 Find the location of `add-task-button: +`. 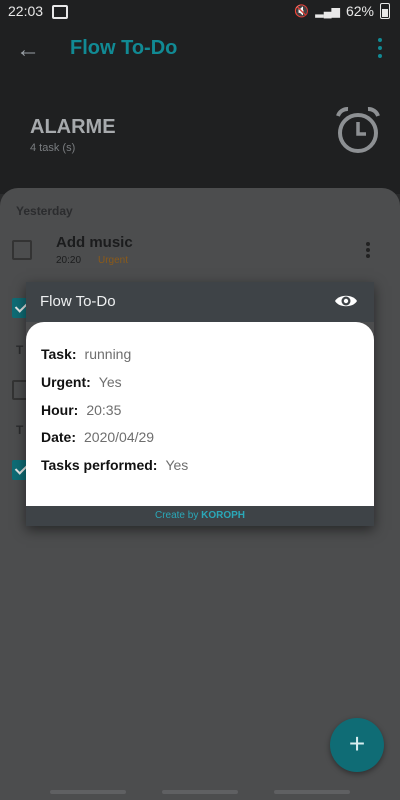

add-task-button: + is located at coordinates (357, 745).